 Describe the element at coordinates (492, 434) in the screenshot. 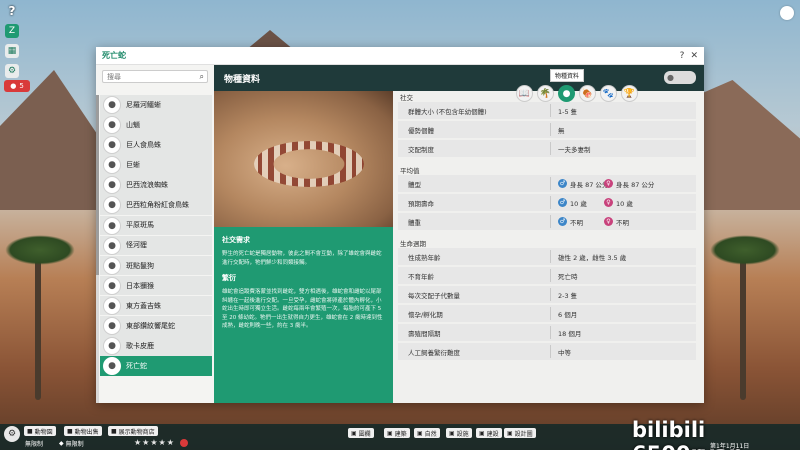

I see `build-menu-label: 建設` at that location.